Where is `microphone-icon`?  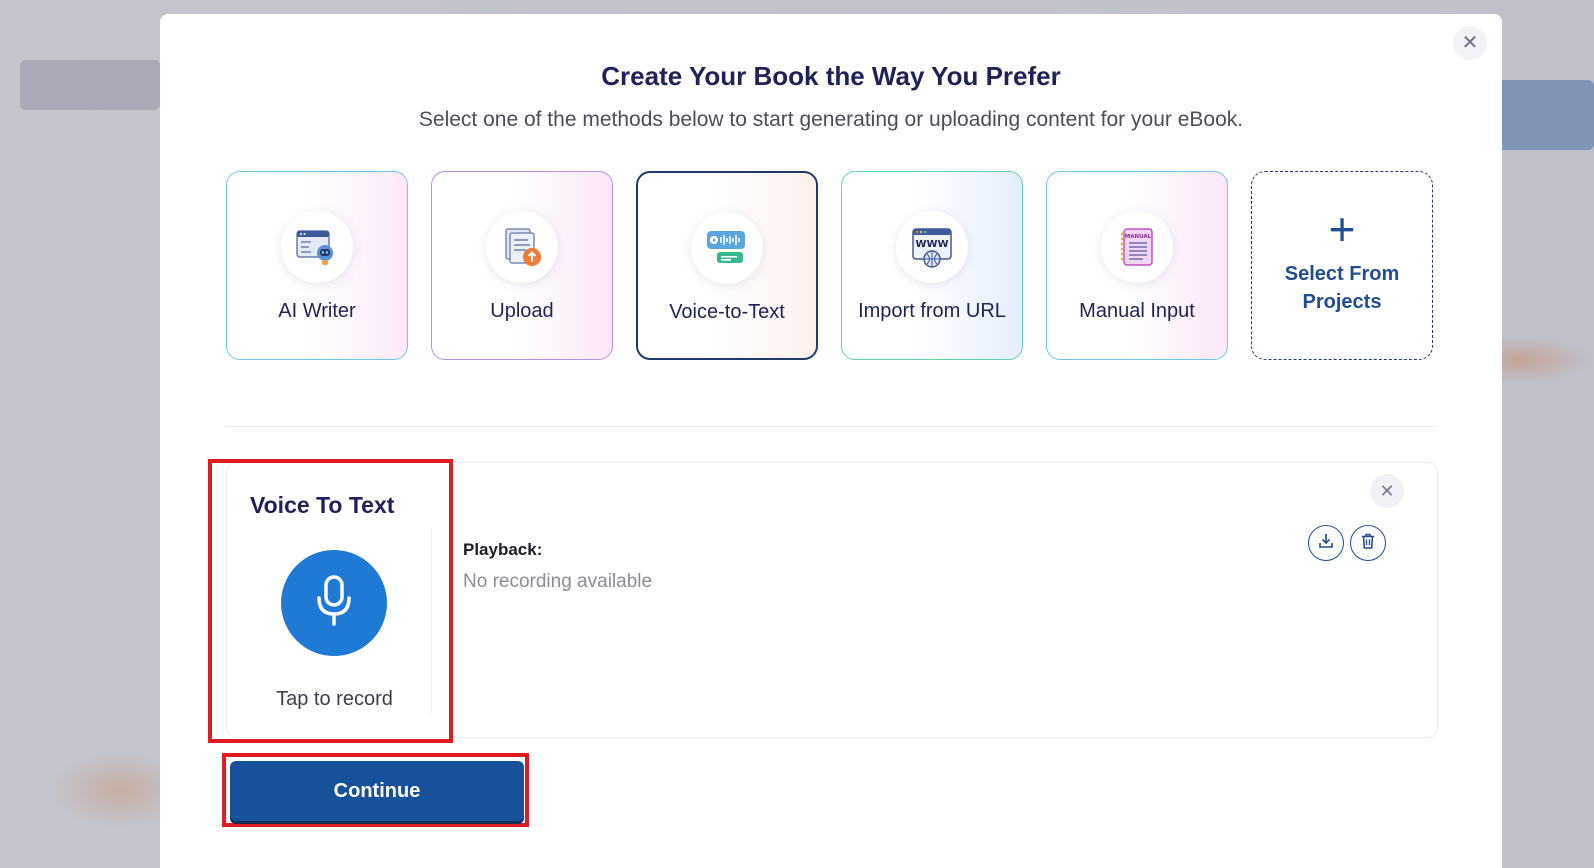 microphone-icon is located at coordinates (334, 603).